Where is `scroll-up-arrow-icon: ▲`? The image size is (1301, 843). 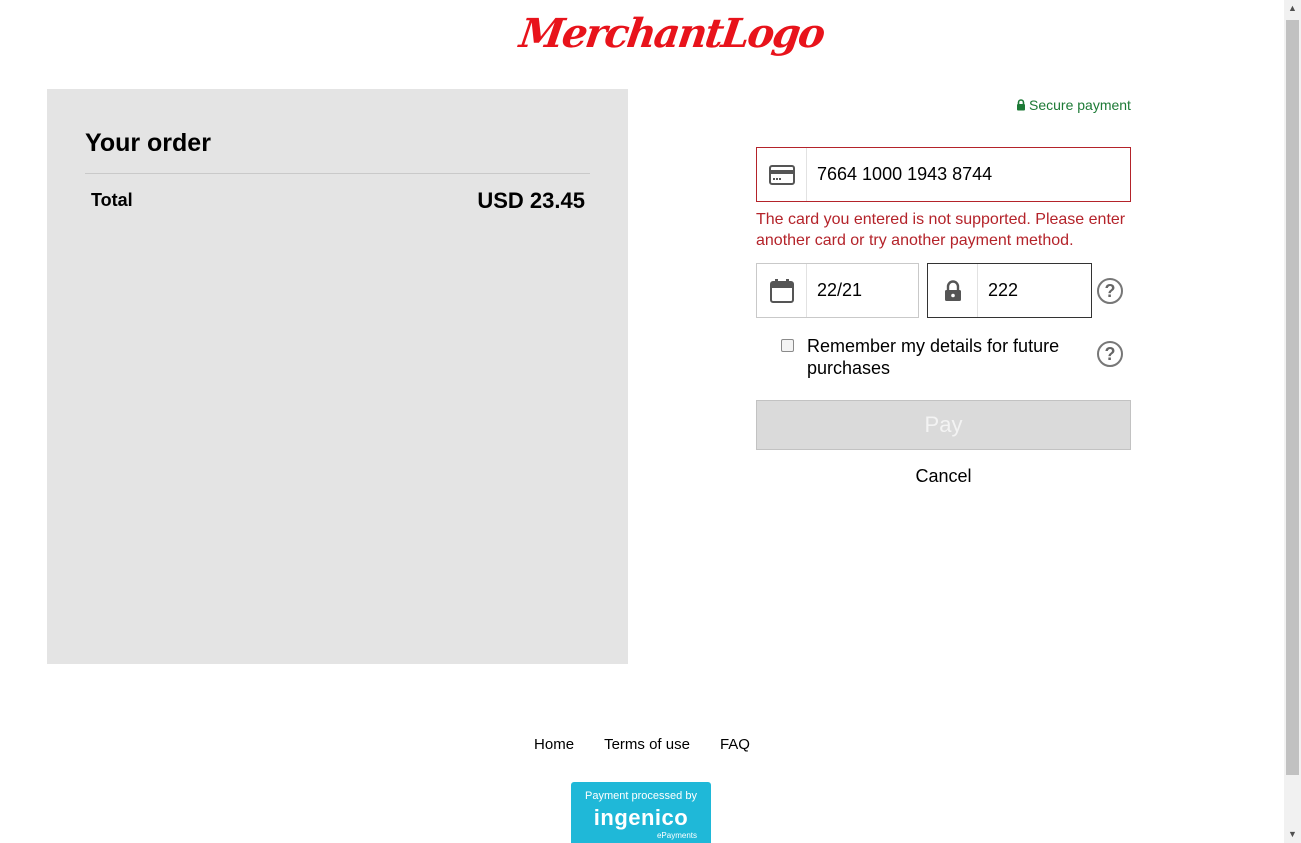
scroll-up-arrow-icon: ▲ is located at coordinates (1292, 8).